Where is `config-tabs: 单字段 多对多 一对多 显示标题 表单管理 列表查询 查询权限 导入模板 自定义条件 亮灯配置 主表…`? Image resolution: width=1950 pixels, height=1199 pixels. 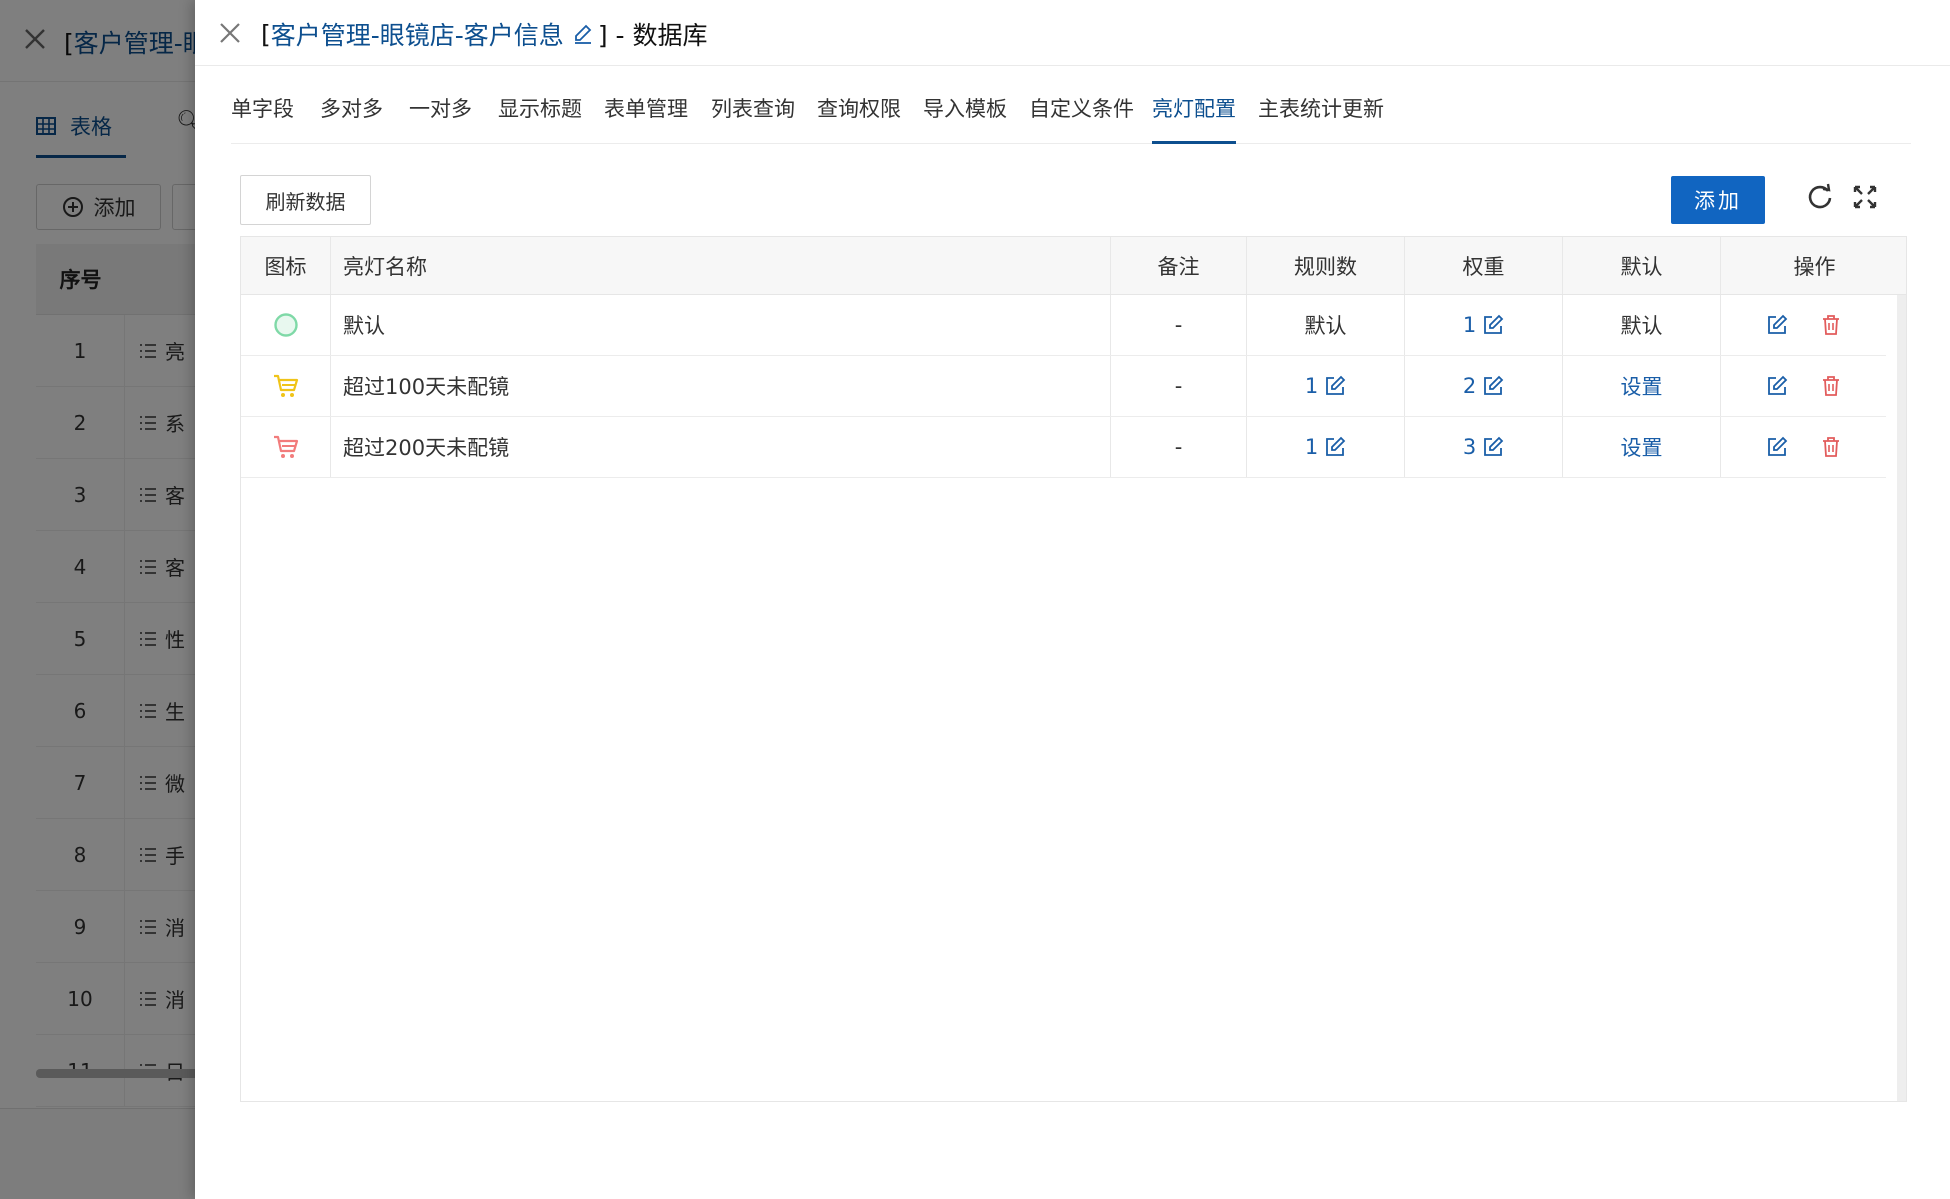
config-tabs: 单字段 多对多 一对多 显示标题 表单管理 列表查询 查询权限 导入模板 自定义条件 亮灯配置 主表… is located at coordinates (1071, 113).